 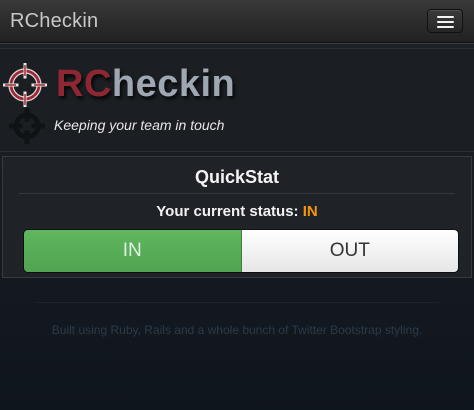 I want to click on logo-checkin: heckin, so click(x=173, y=84).